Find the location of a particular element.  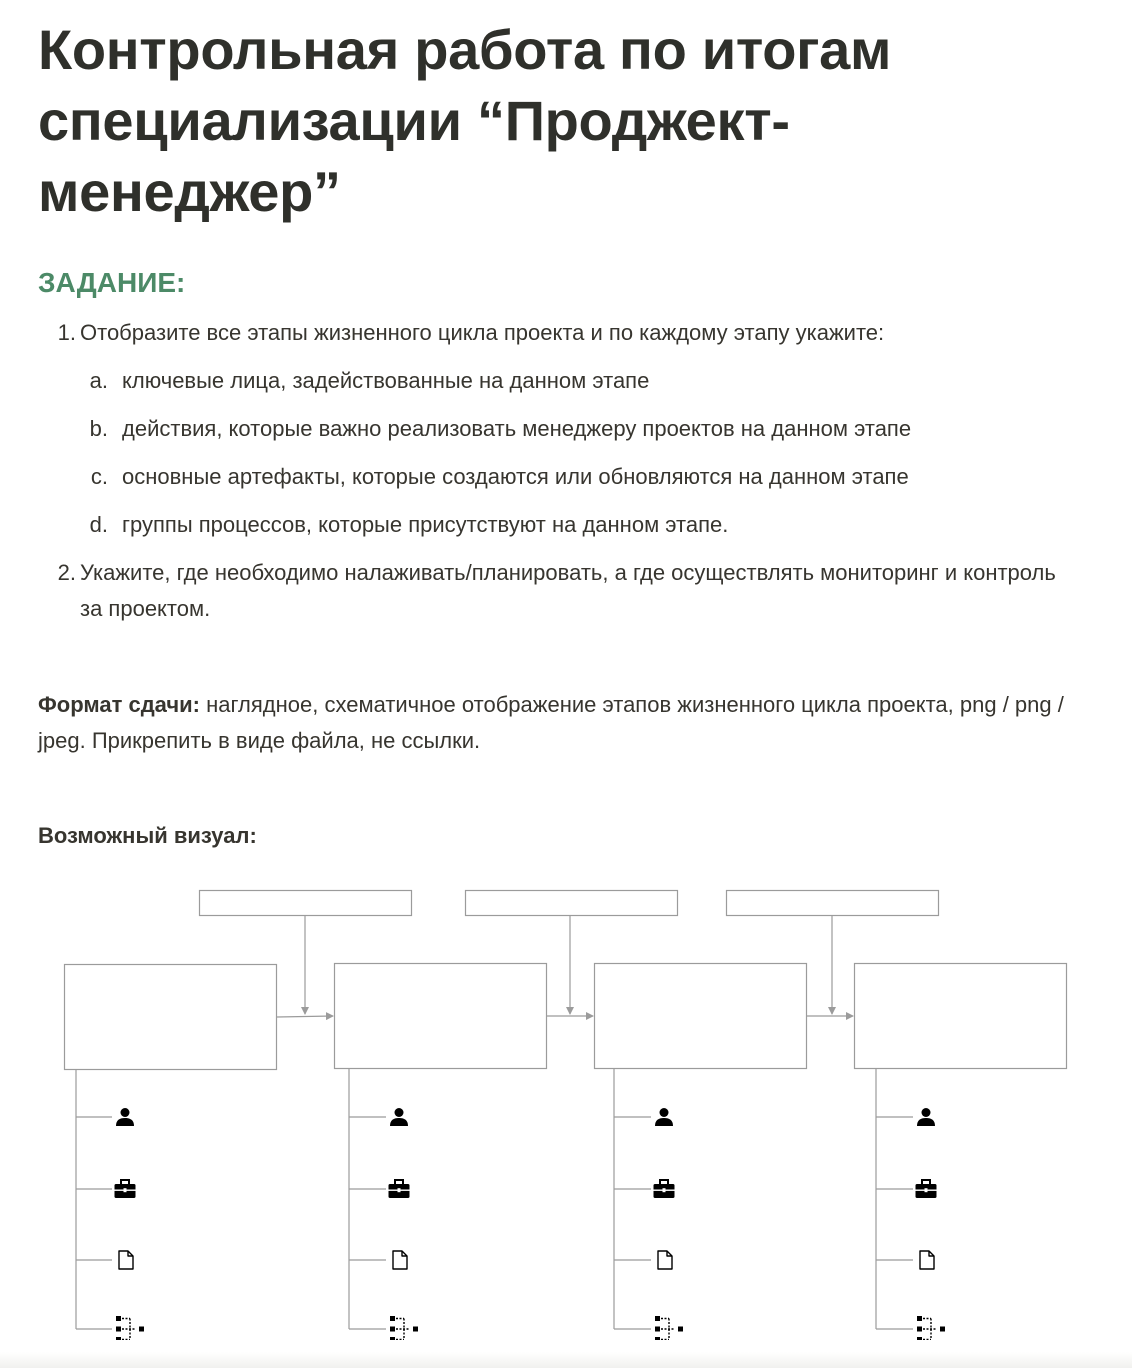

subtask-letter: c. is located at coordinates (99, 476).